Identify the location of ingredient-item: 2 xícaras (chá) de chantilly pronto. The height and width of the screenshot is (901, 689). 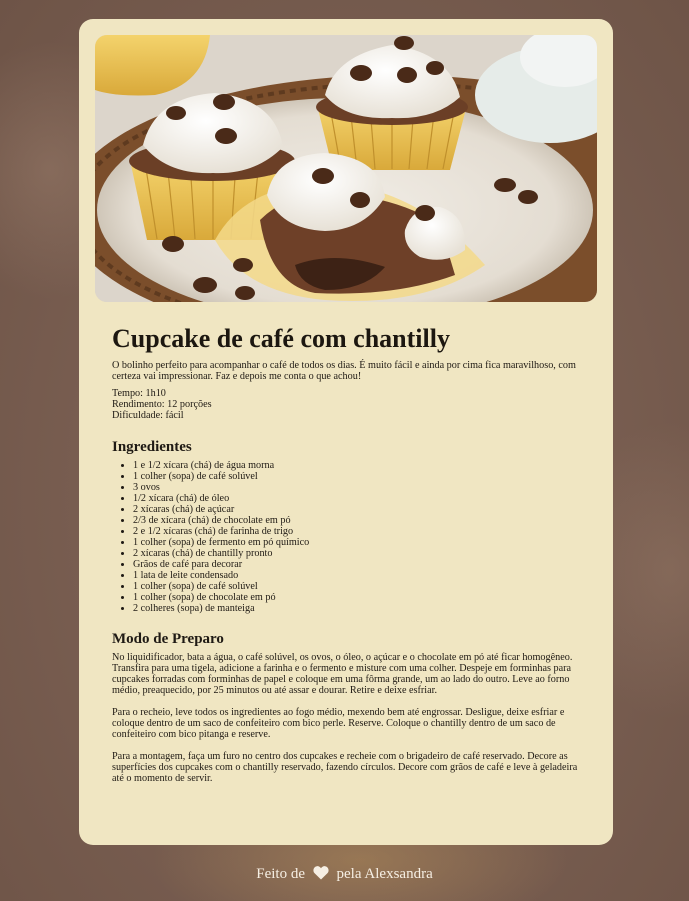
(357, 553).